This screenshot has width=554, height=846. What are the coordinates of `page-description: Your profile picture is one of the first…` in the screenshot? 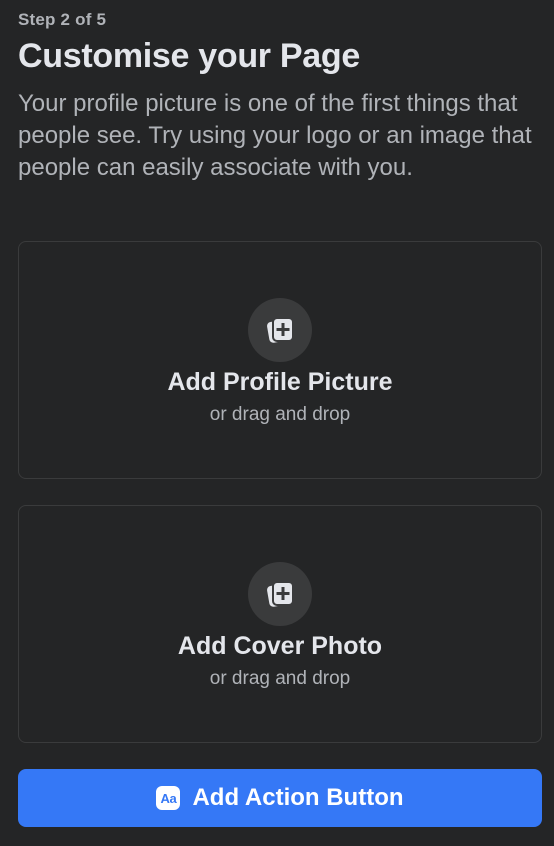 It's located at (275, 135).